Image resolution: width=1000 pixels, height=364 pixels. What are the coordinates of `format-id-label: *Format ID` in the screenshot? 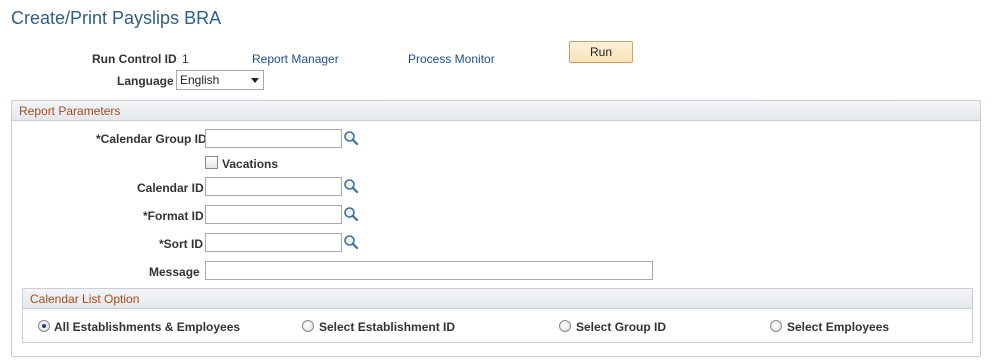 It's located at (173, 216).